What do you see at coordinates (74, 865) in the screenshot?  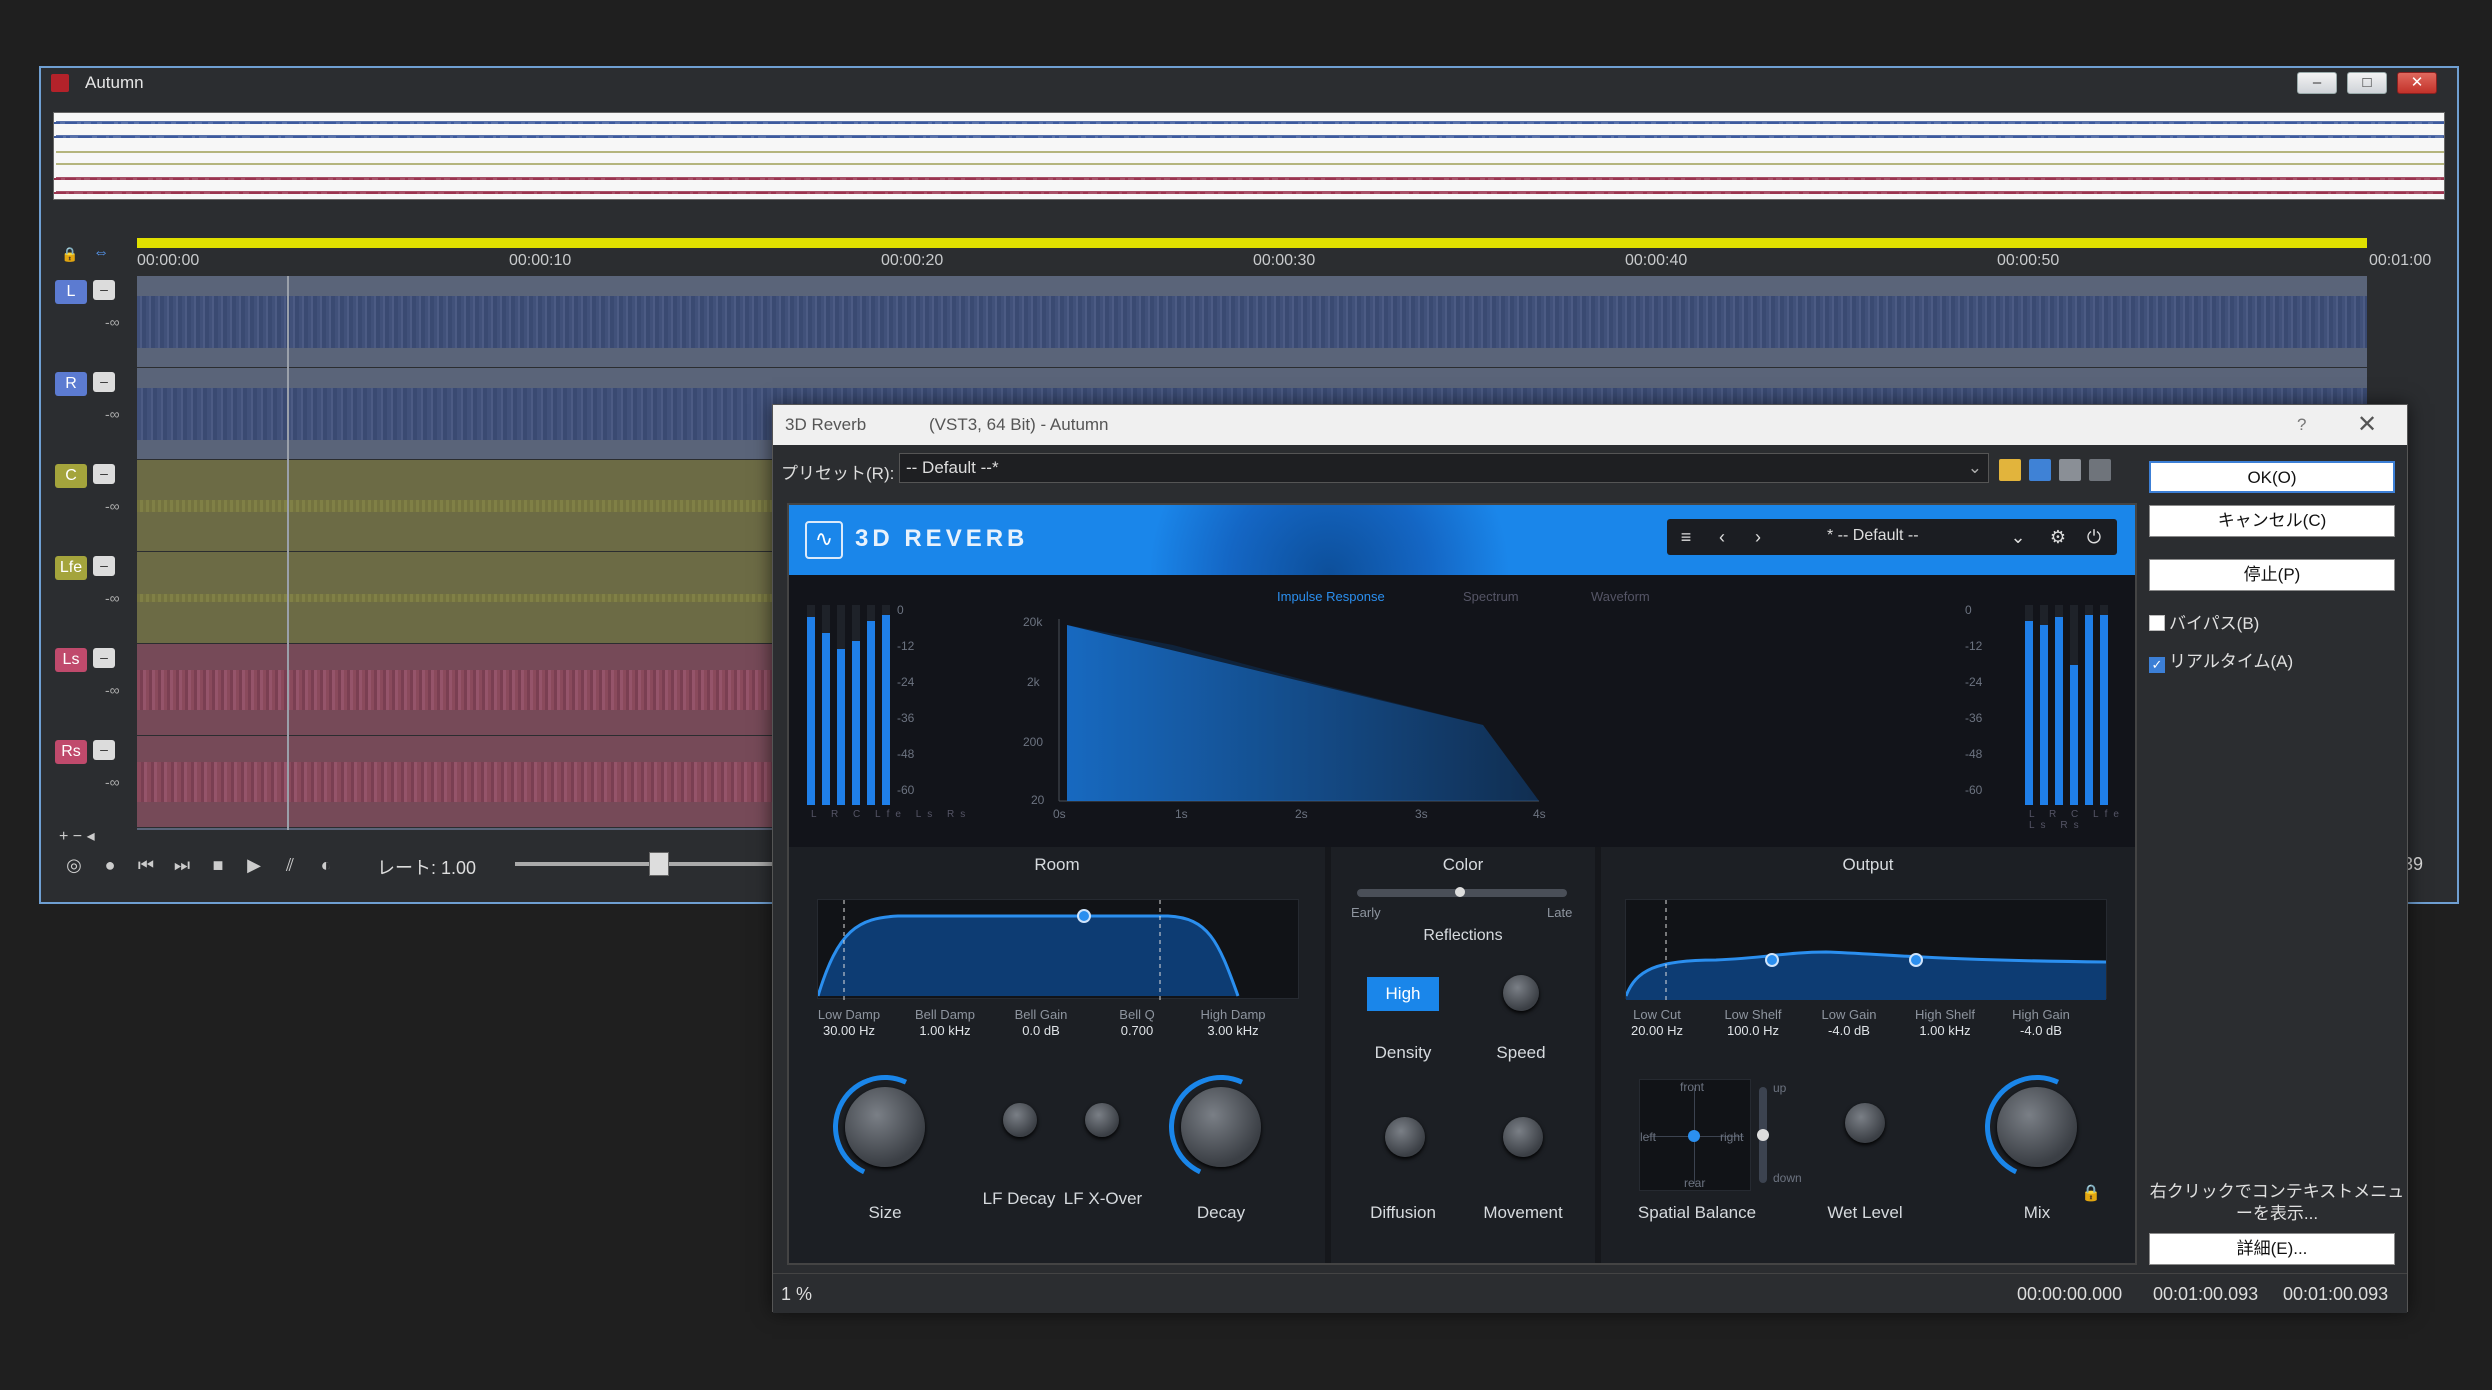 I see `record-loop-icon: ◎` at bounding box center [74, 865].